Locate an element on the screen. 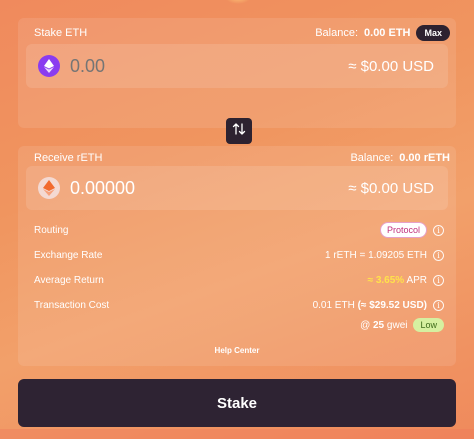 Image resolution: width=474 pixels, height=439 pixels. bottom-strip-decoration is located at coordinates (237, 434).